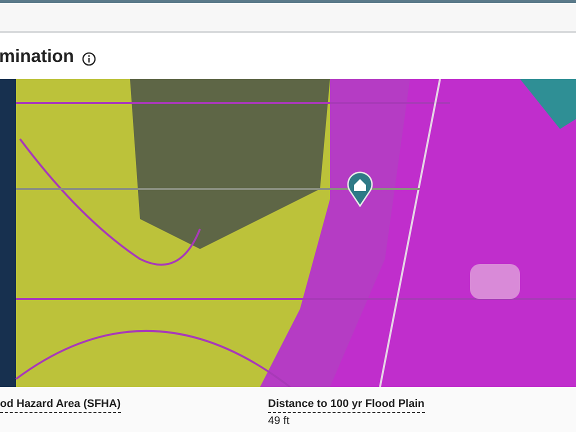  I want to click on field-label: Distance to 100 yr Flood Plain, so click(346, 405).